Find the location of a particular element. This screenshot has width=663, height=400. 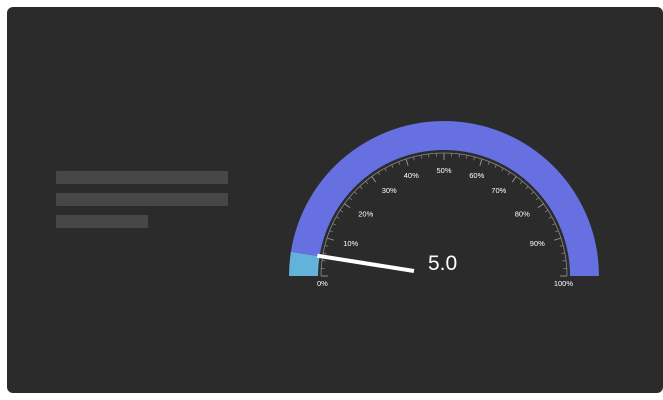

gauge-tick-label: 80% is located at coordinates (522, 214).